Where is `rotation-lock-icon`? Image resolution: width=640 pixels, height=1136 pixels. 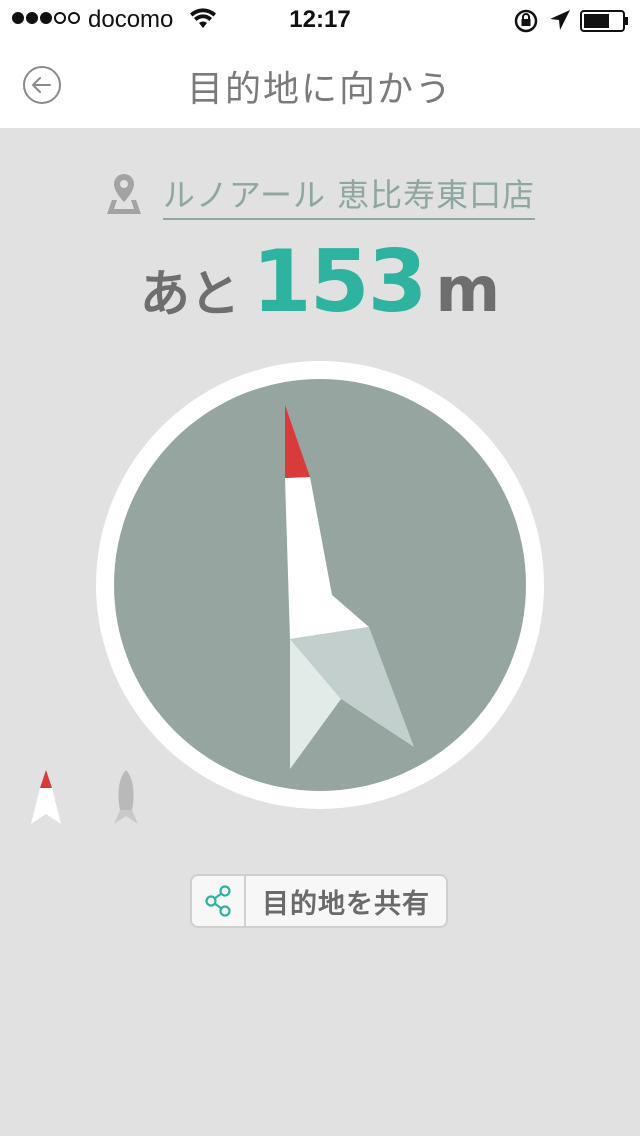
rotation-lock-icon is located at coordinates (526, 21).